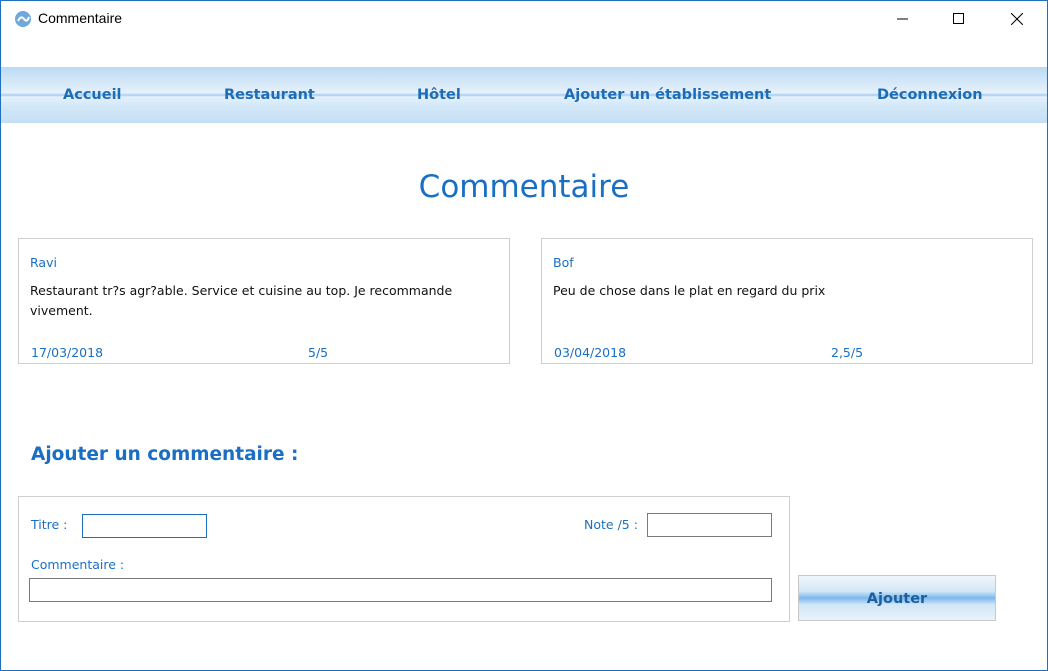 This screenshot has width=1048, height=671. What do you see at coordinates (269, 95) in the screenshot?
I see `nav-item-restaurant: Restaurant` at bounding box center [269, 95].